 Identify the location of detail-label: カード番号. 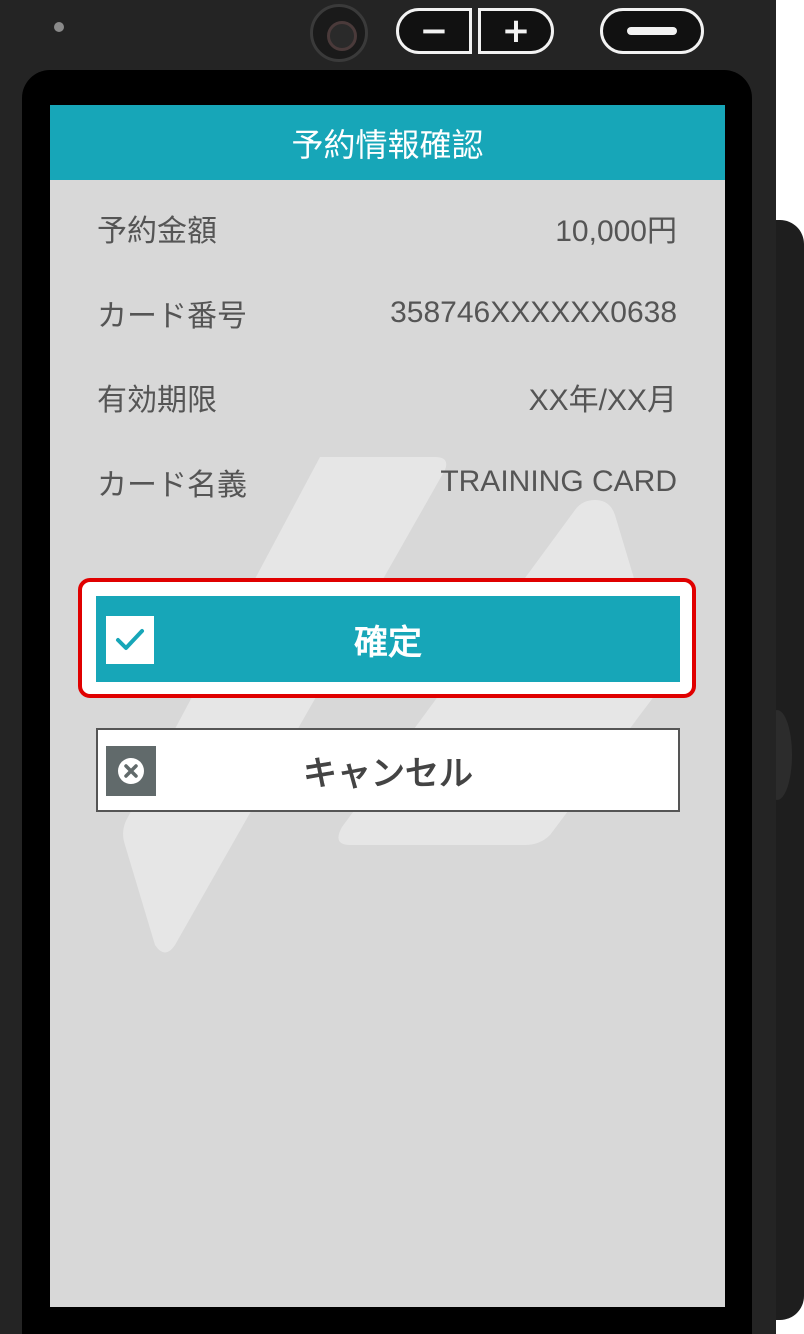
(172, 316).